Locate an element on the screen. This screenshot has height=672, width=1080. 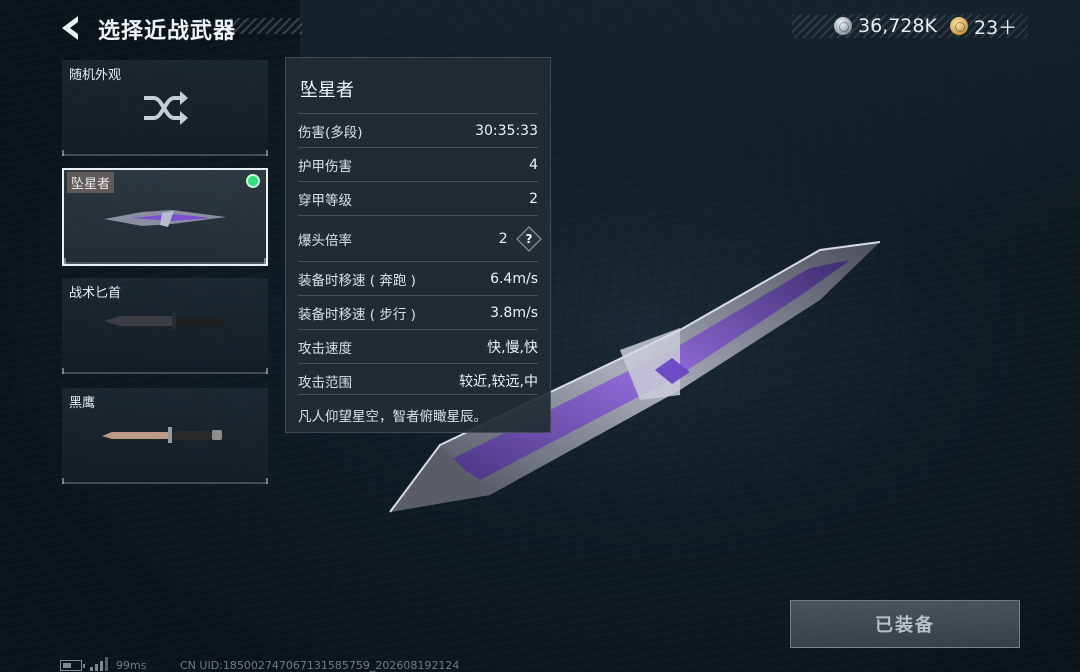
signal-icon is located at coordinates (99, 664).